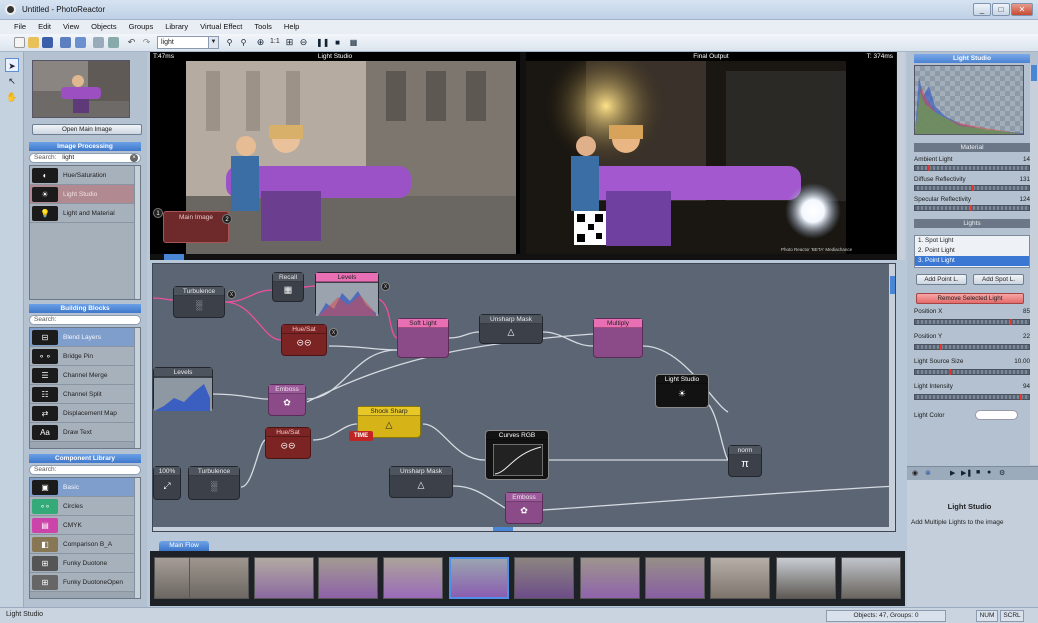 Image resolution: width=1038 pixels, height=623 pixels. I want to click on clear-search-icon: ×, so click(134, 158).